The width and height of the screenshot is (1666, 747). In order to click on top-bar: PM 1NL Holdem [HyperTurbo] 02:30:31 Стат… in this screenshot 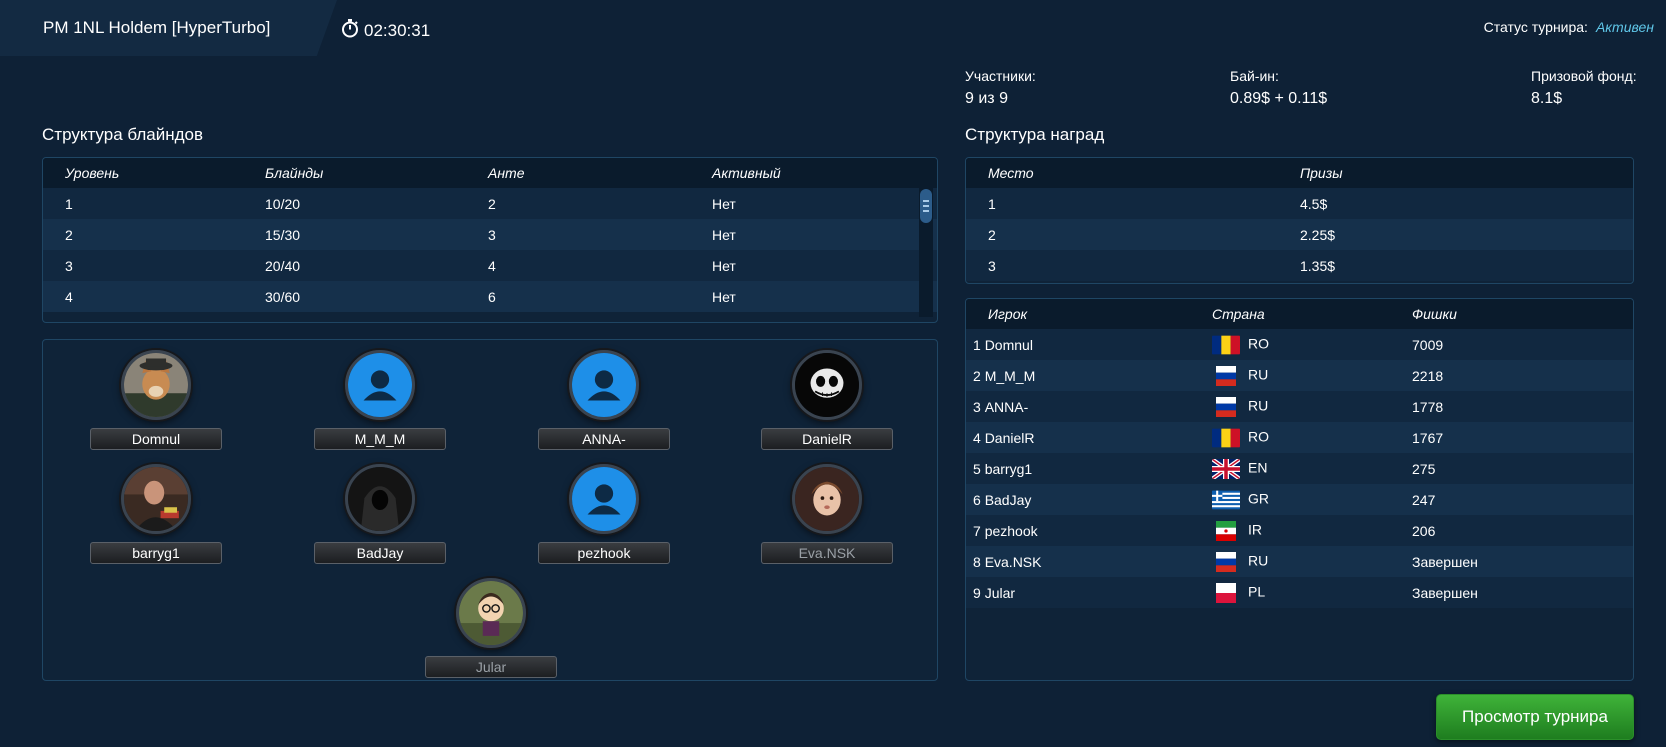, I will do `click(833, 28)`.